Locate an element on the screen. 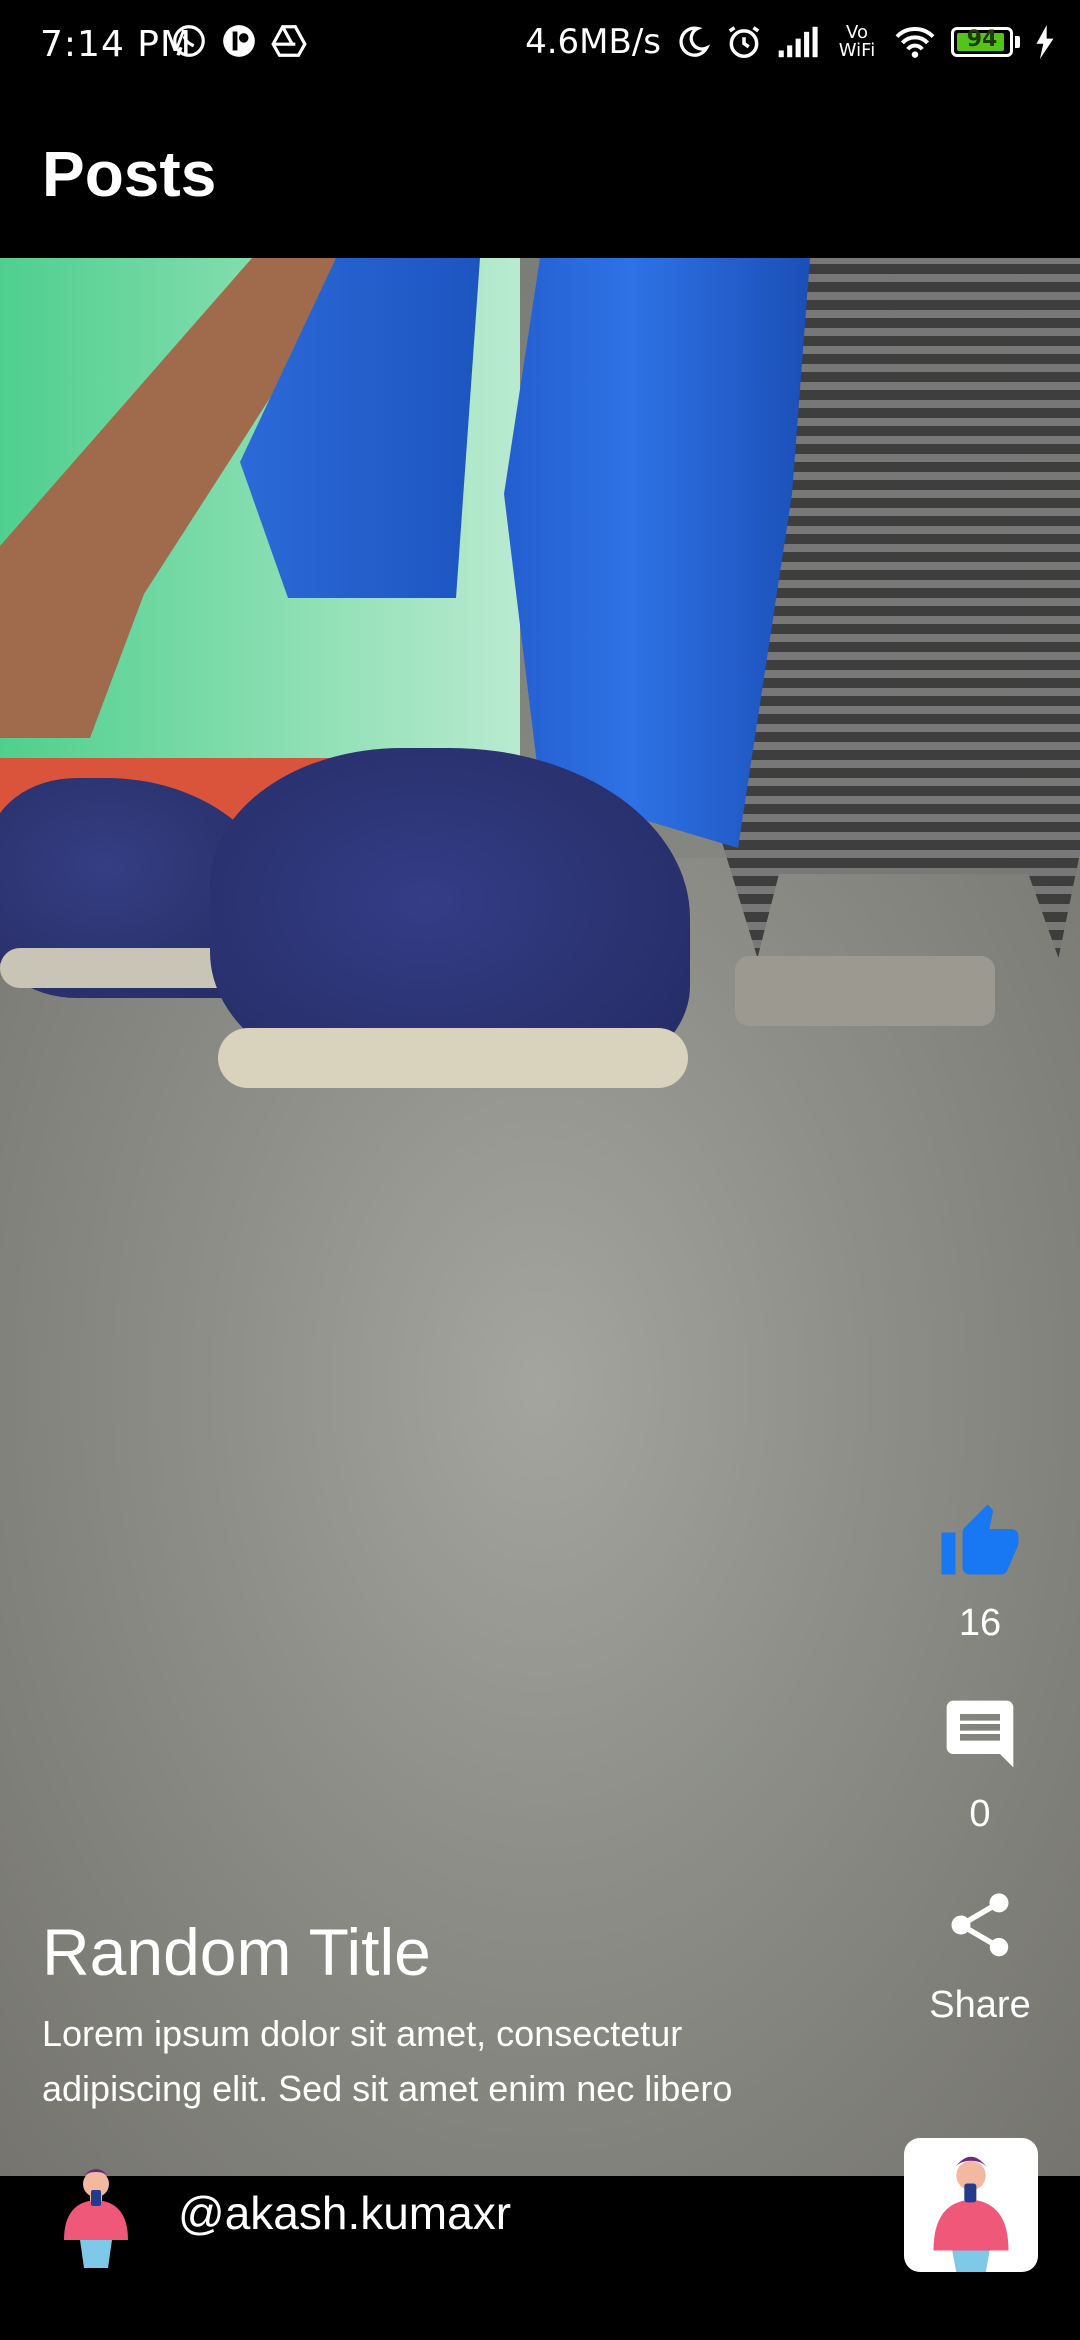  moon-icon is located at coordinates (695, 41).